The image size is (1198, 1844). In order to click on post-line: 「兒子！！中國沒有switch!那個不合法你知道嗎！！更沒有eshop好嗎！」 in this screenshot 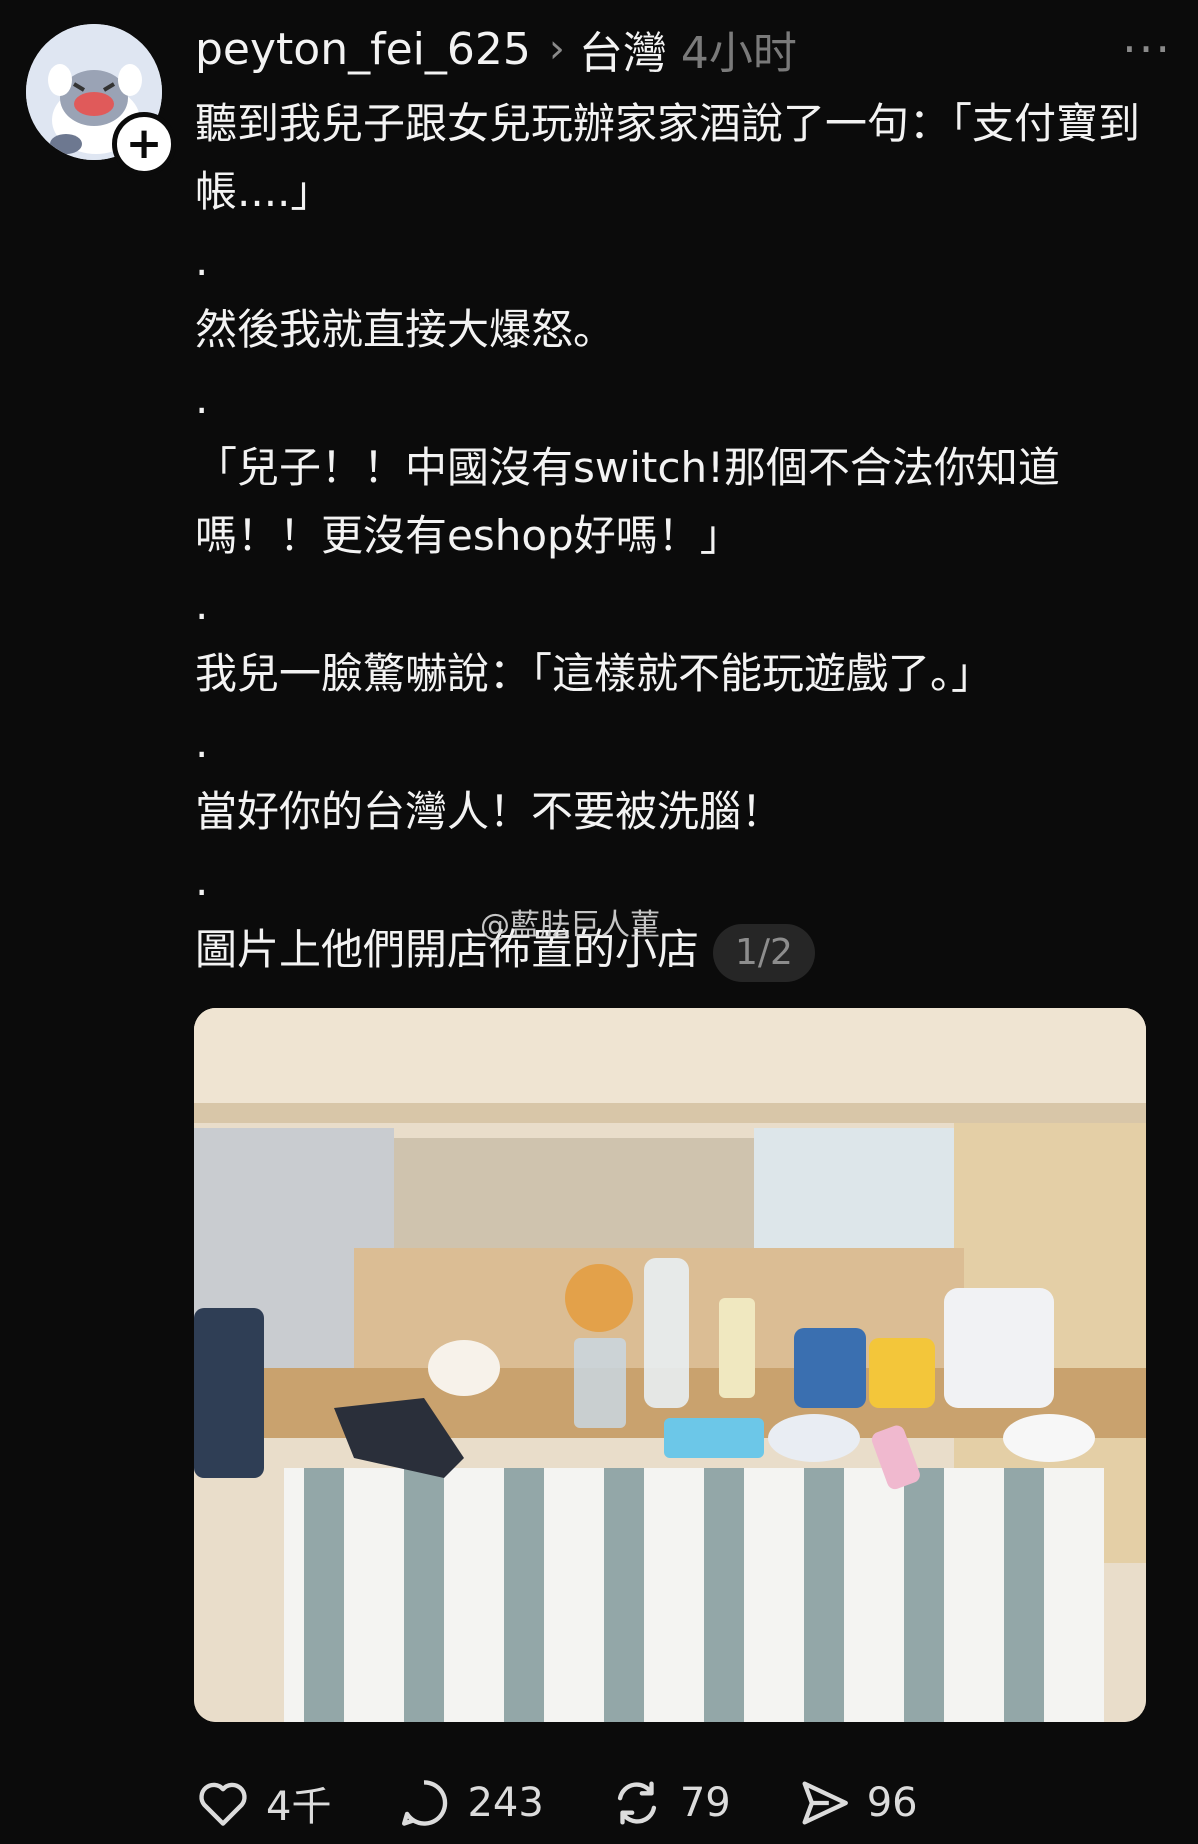, I will do `click(627, 501)`.